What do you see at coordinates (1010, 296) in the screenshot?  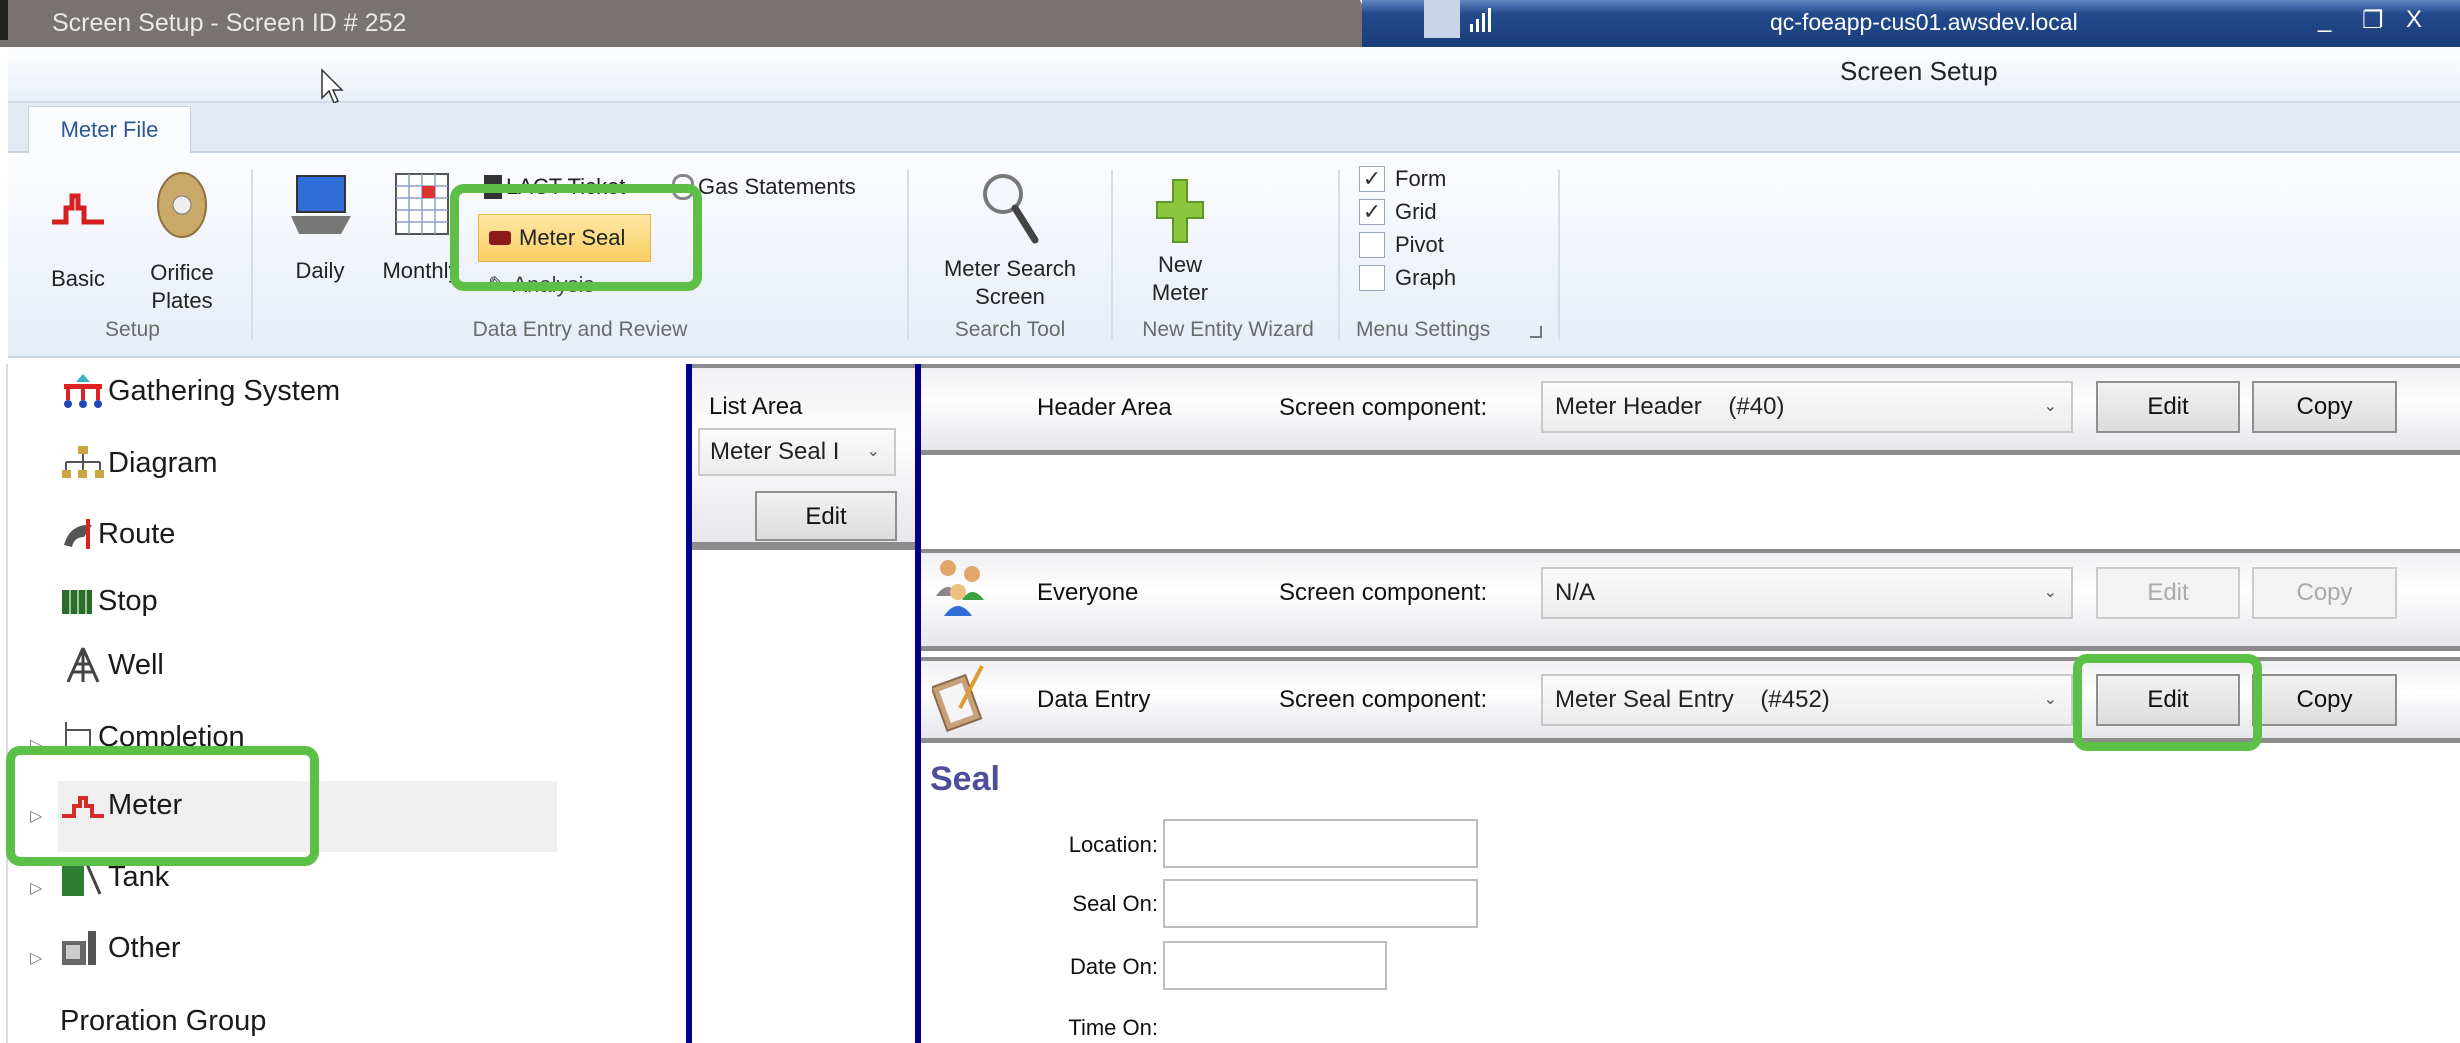 I see `meter-search-label-2: Screen` at bounding box center [1010, 296].